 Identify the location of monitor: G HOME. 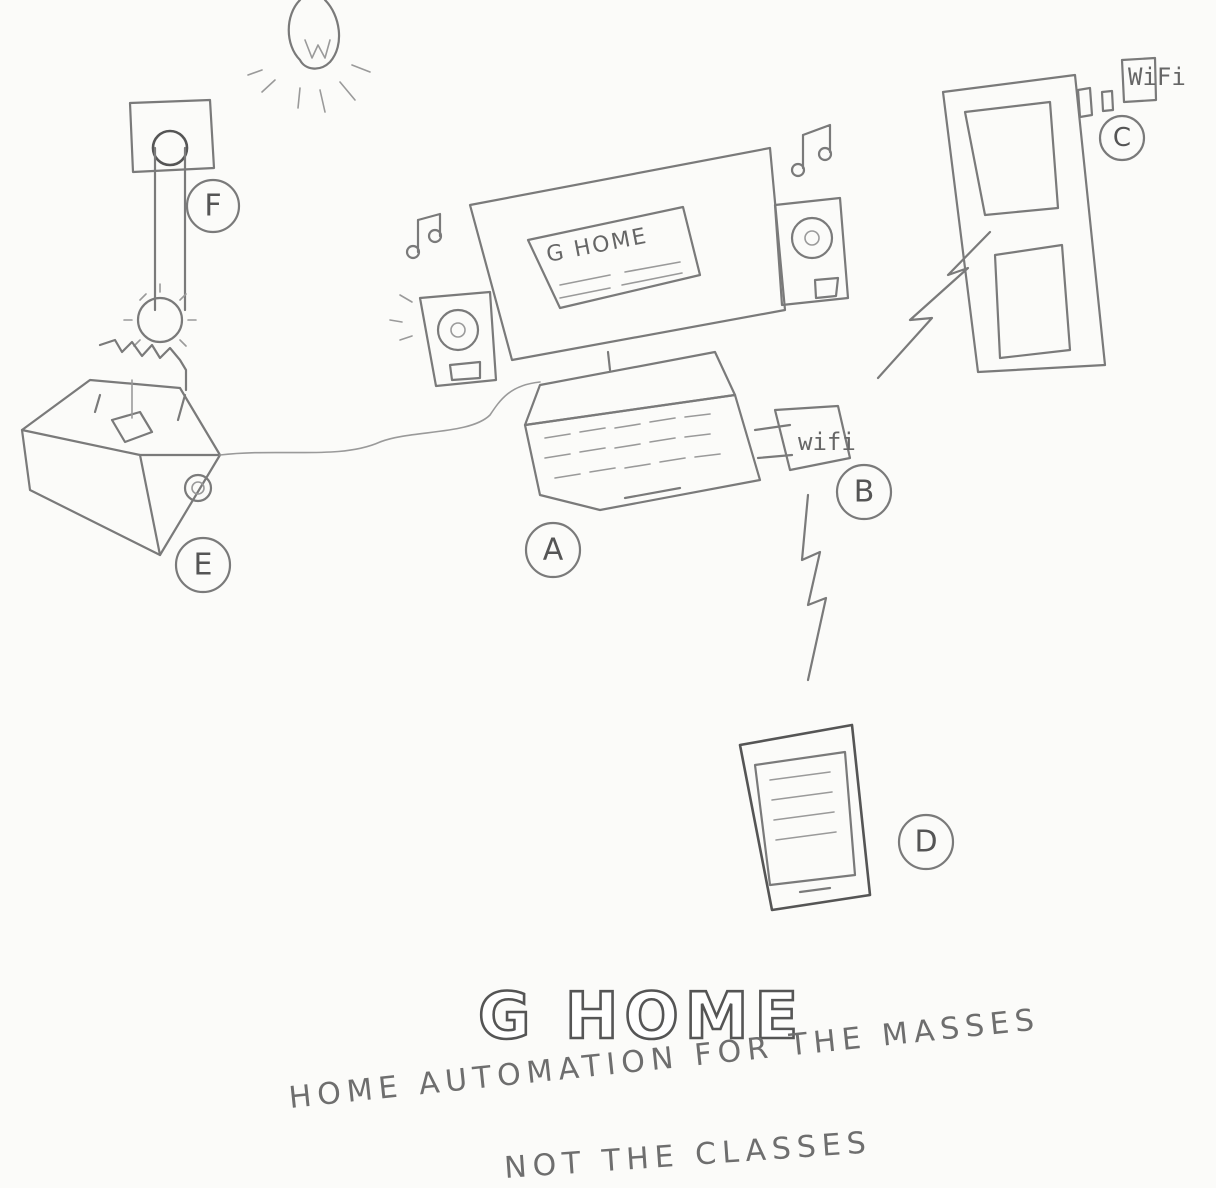
(627, 259).